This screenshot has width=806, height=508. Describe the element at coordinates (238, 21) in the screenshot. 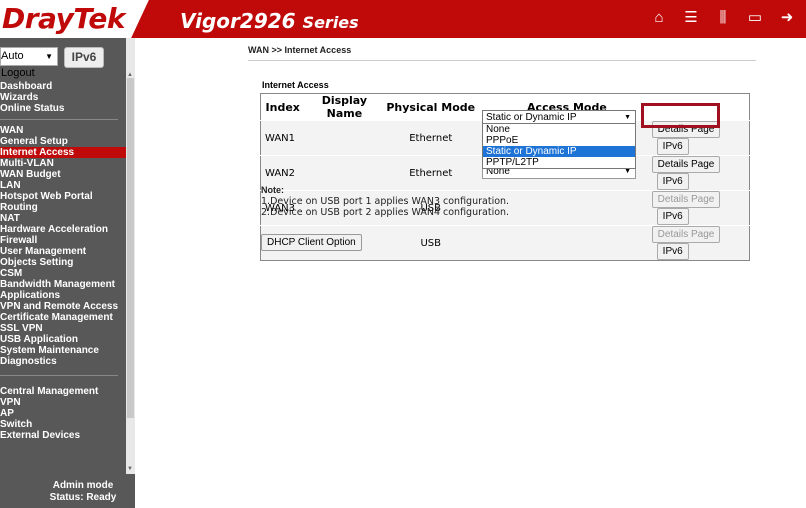

I see `model-name: Vigor2926` at that location.